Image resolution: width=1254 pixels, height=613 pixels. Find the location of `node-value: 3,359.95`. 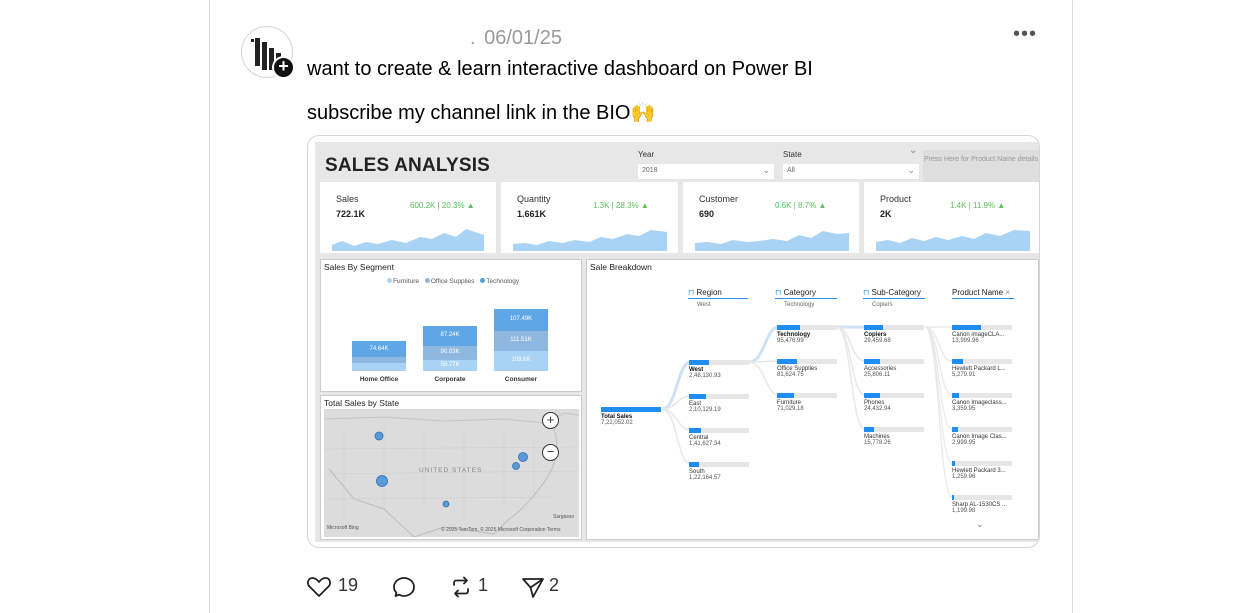

node-value: 3,359.95 is located at coordinates (964, 409).